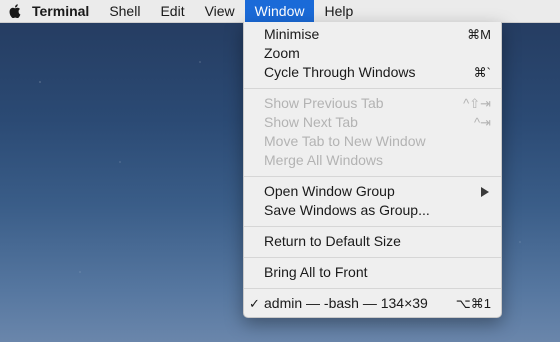  What do you see at coordinates (340, 72) in the screenshot?
I see `menu-item-label: Cycle Through Windows` at bounding box center [340, 72].